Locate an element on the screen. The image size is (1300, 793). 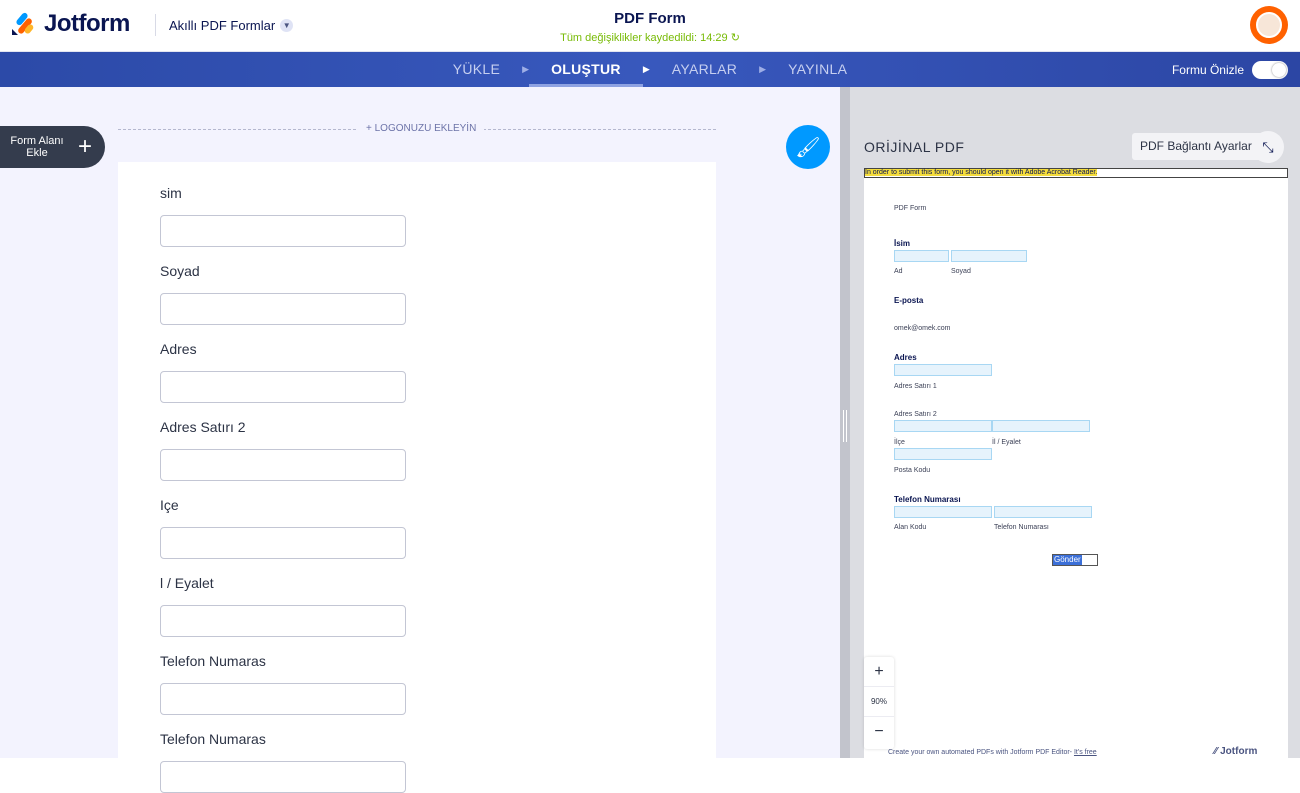
form-designer-button: 🖌 is located at coordinates (808, 147).